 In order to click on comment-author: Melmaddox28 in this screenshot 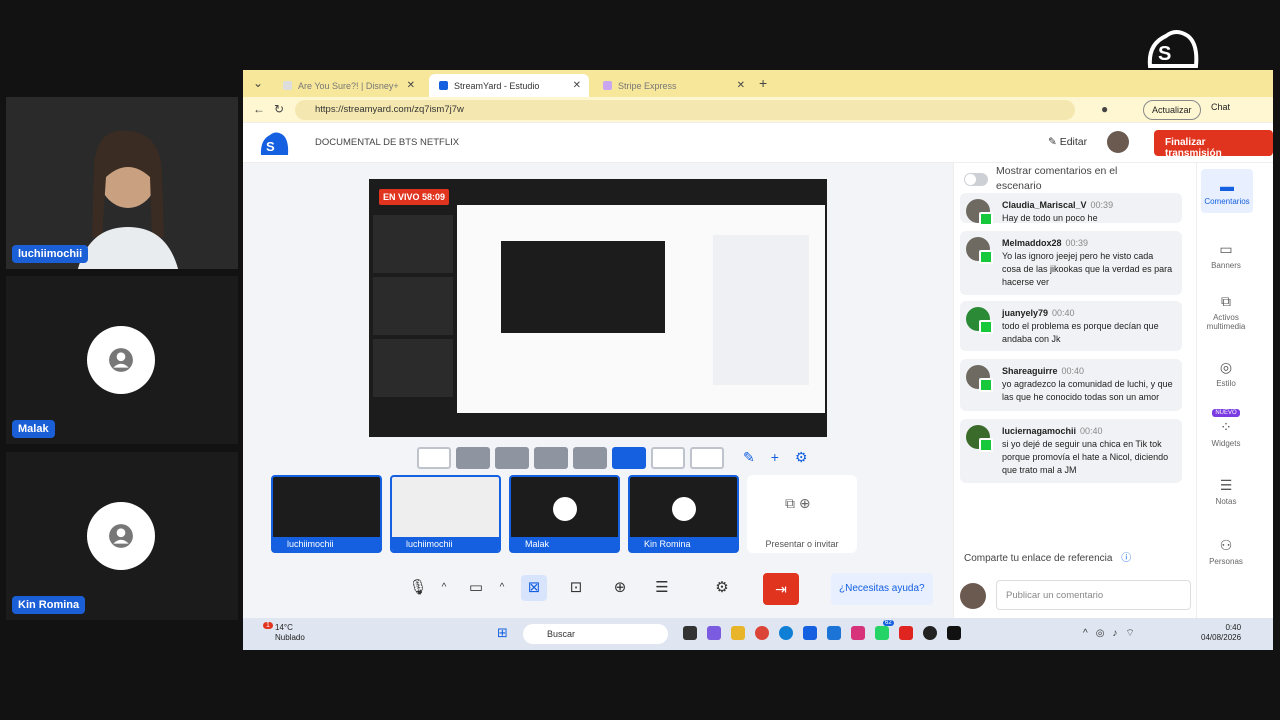, I will do `click(1032, 243)`.